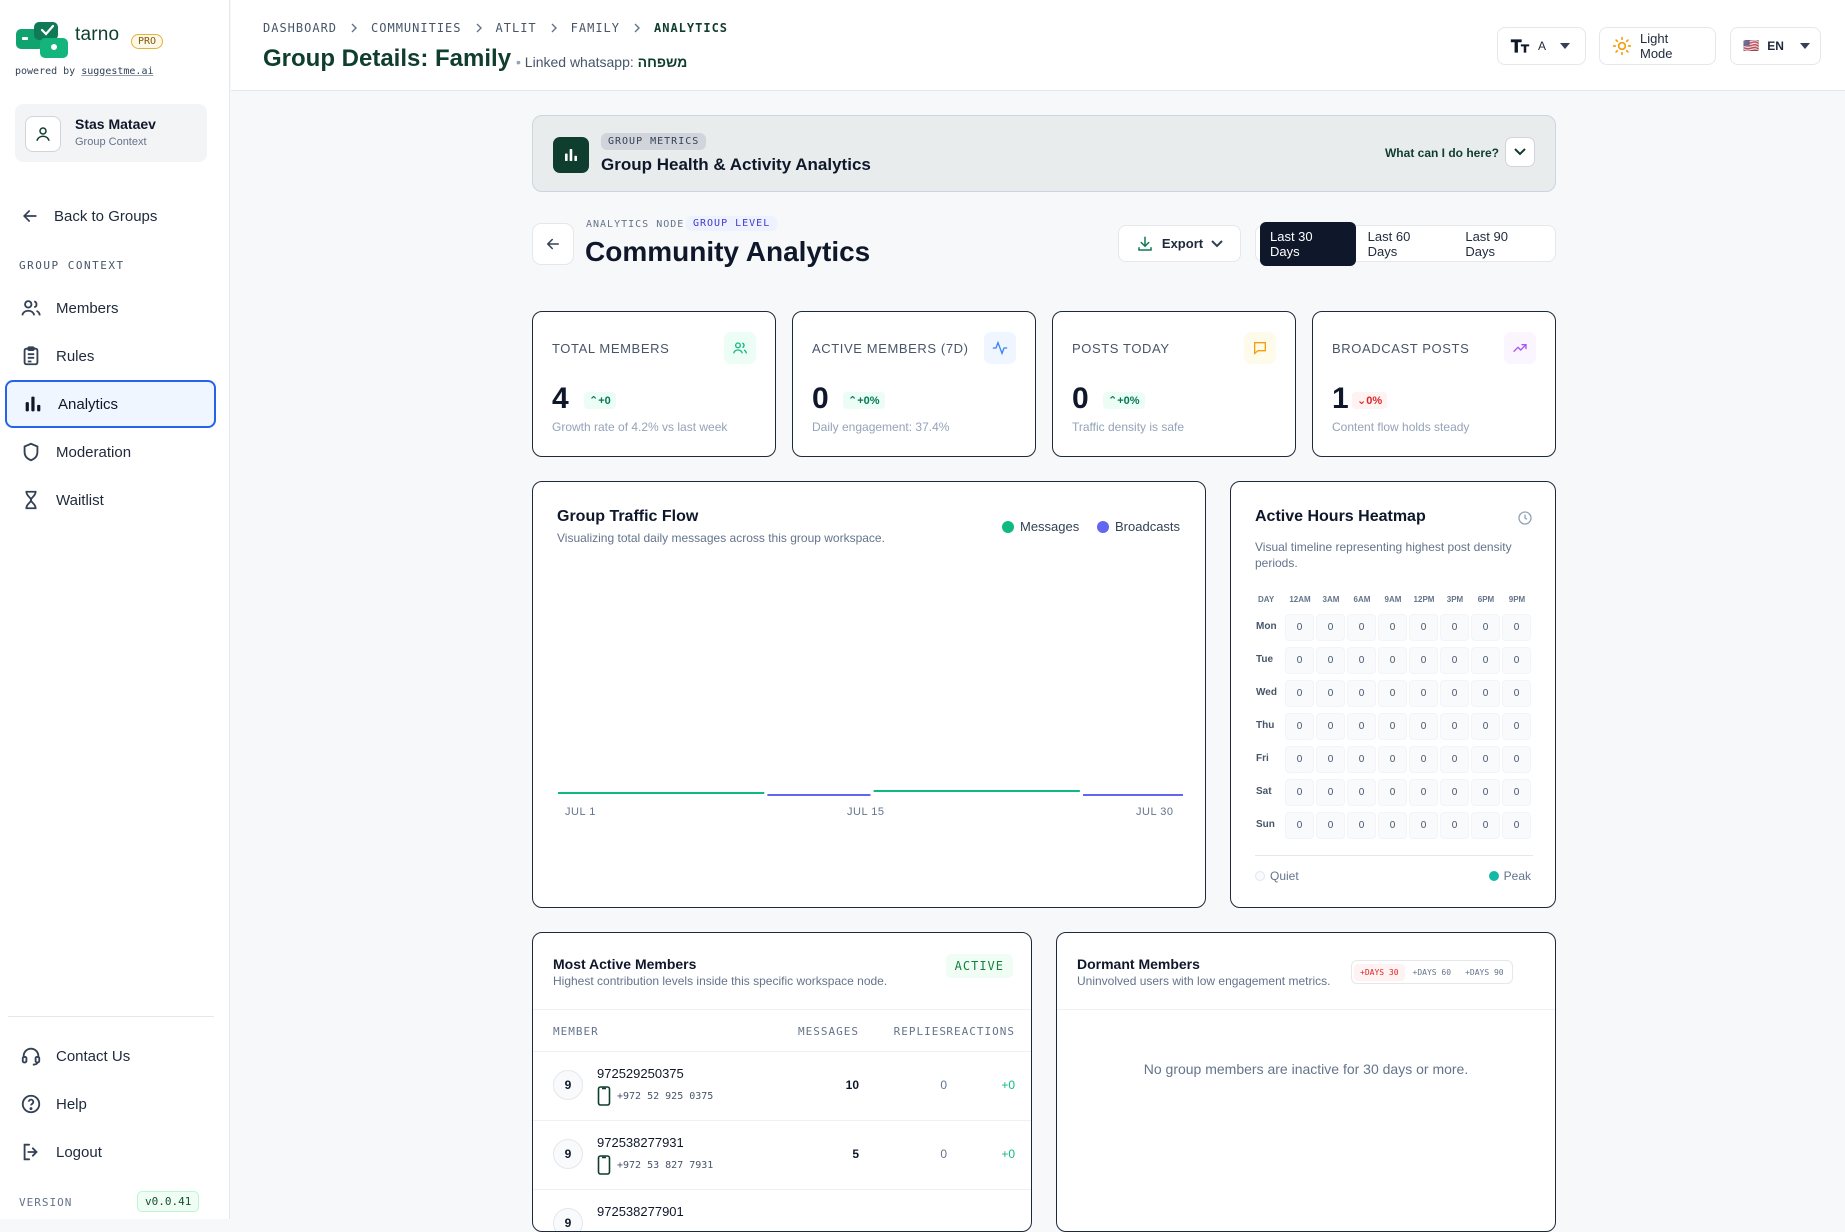  Describe the element at coordinates (1401, 427) in the screenshot. I see `stat-subtext: Content flow holds steady` at that location.